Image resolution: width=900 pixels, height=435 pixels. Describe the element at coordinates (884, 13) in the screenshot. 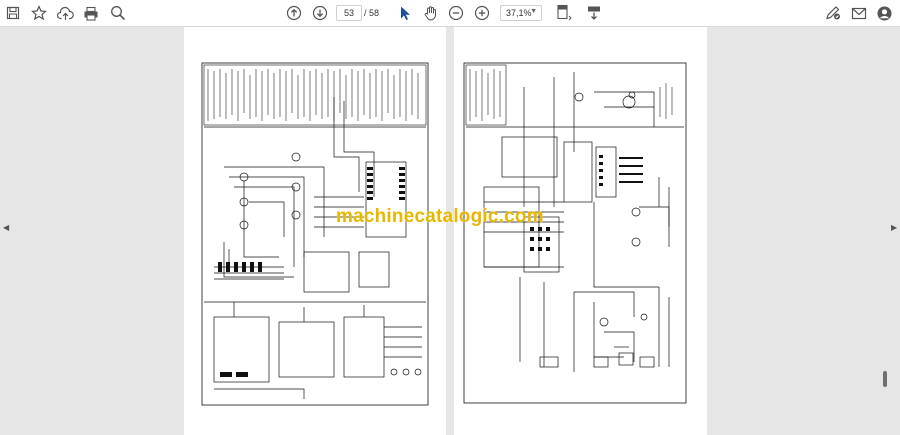

I see `account-icon` at that location.